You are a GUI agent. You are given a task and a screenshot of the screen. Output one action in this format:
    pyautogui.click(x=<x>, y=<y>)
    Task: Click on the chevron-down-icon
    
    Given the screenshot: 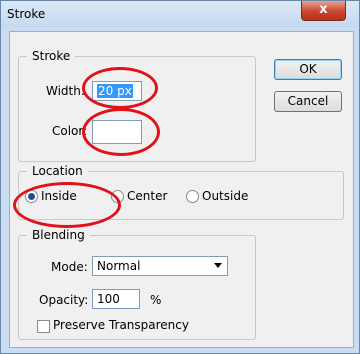 What is the action you would take?
    pyautogui.click(x=218, y=265)
    